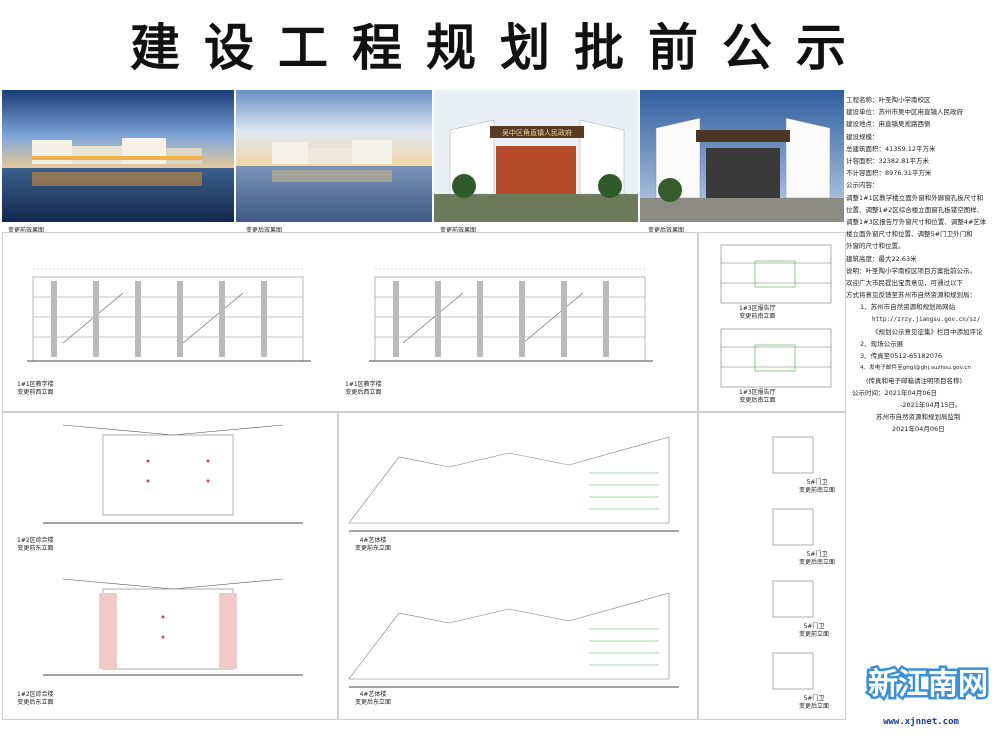 This screenshot has width=1000, height=741. Describe the element at coordinates (881, 258) in the screenshot. I see `building-height: 建筑高度：最大22.63米` at that location.